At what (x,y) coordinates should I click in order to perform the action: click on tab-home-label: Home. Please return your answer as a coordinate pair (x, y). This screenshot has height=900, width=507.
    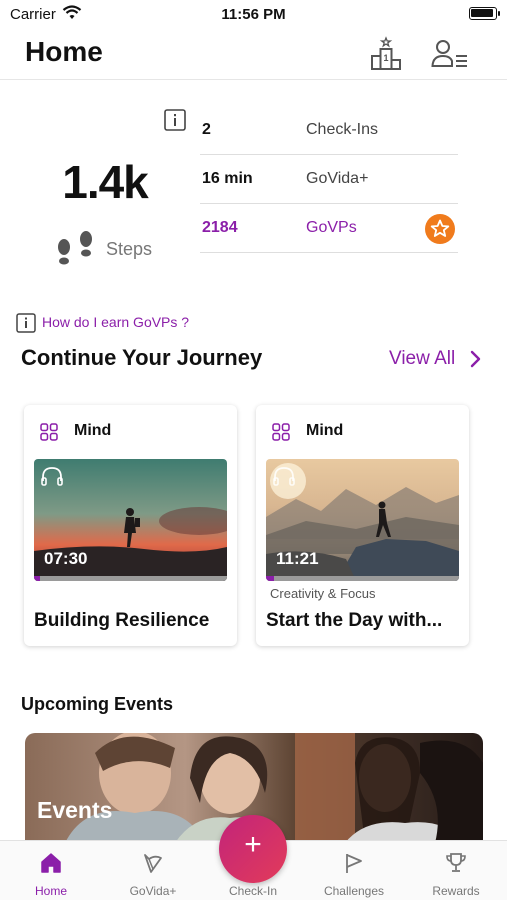
    Looking at the image, I should click on (50, 891).